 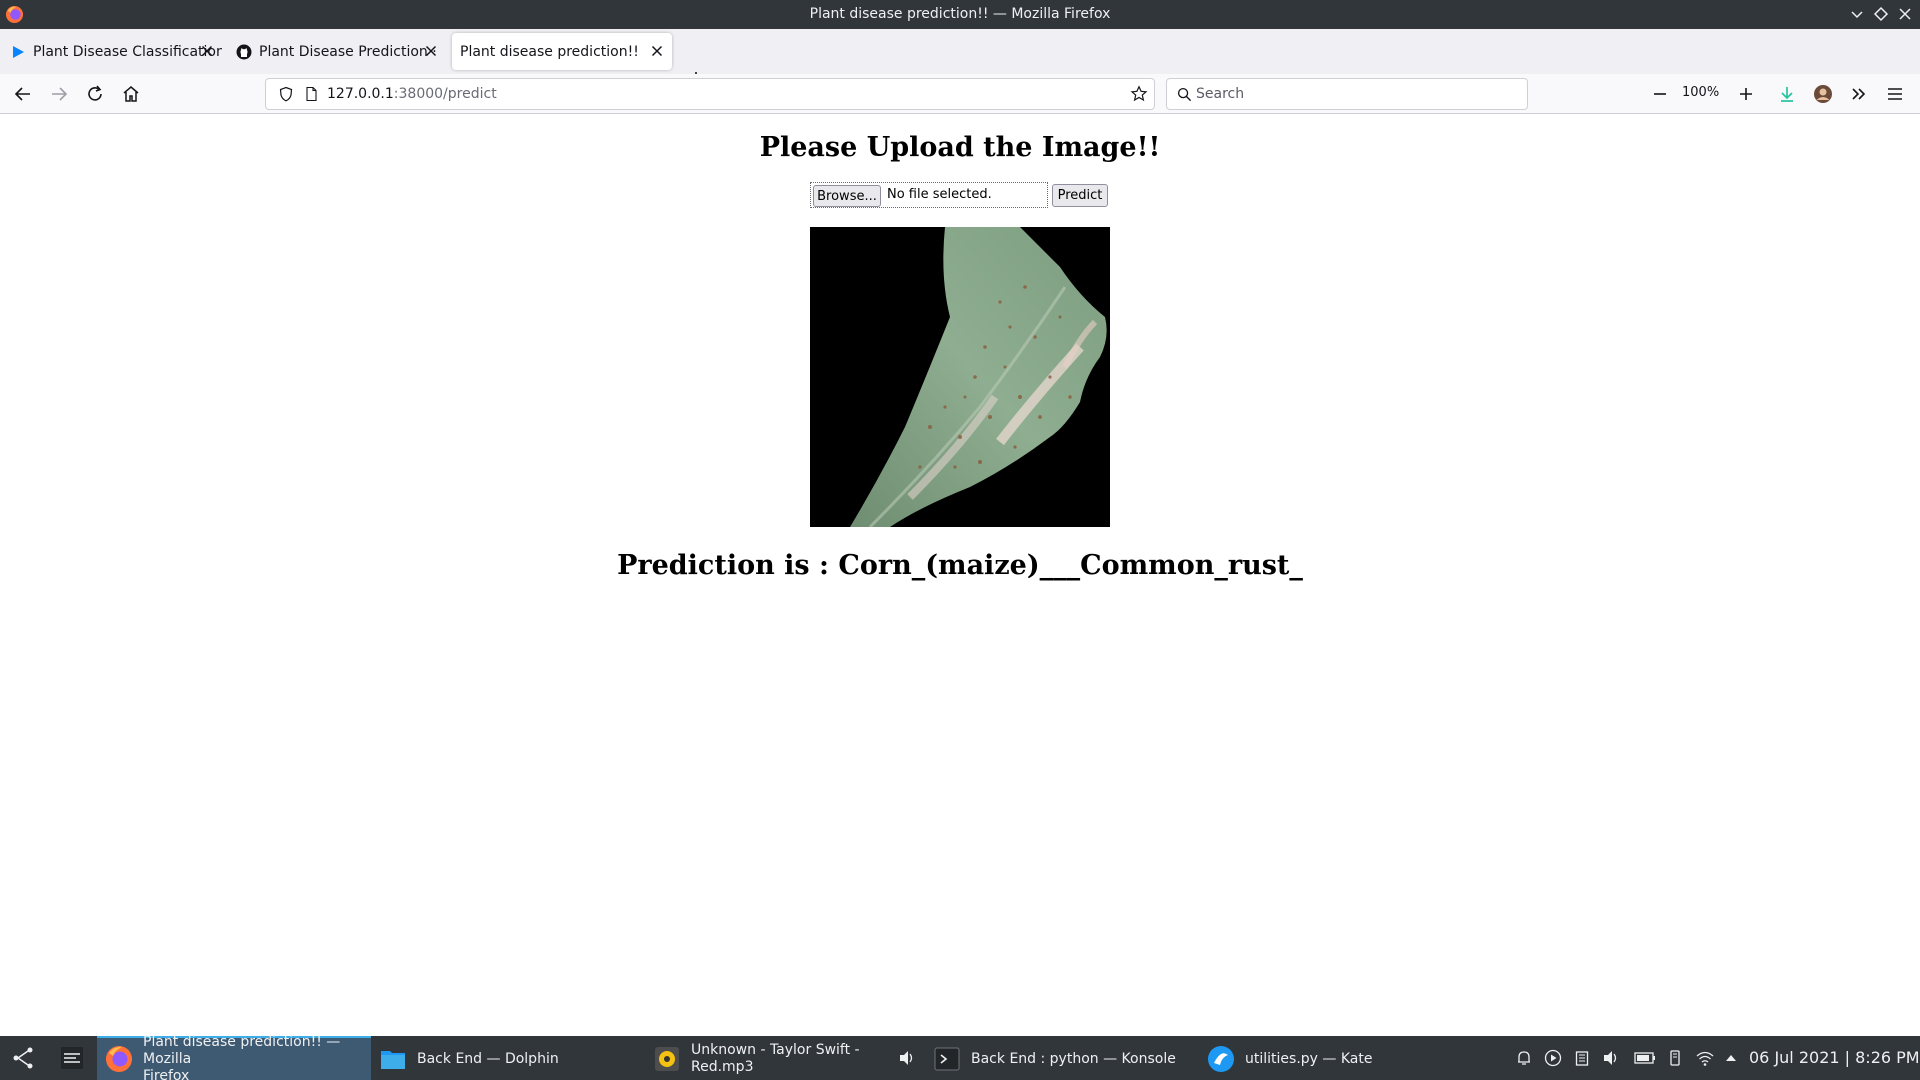 I want to click on tab-label: Plant Disease Classification, so click(x=127, y=51).